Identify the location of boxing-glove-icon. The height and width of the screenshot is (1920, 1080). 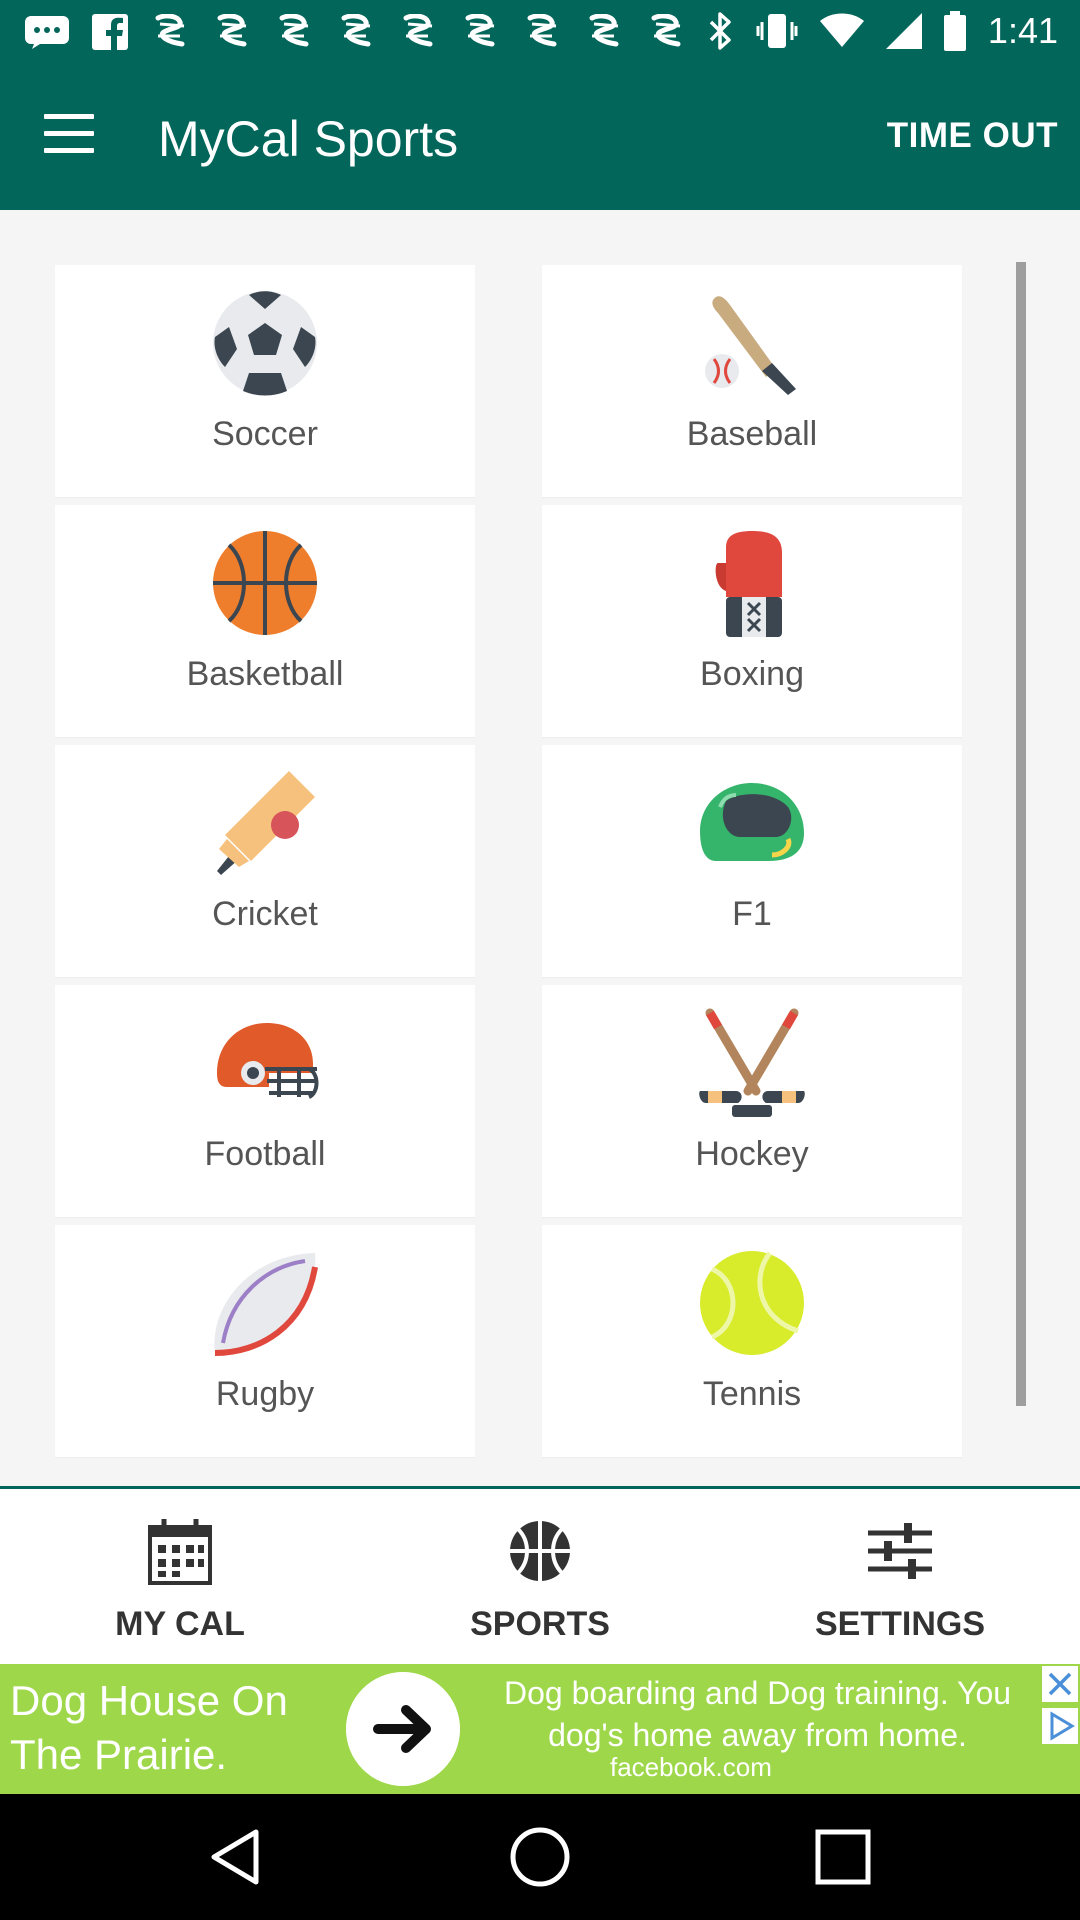
(748, 584).